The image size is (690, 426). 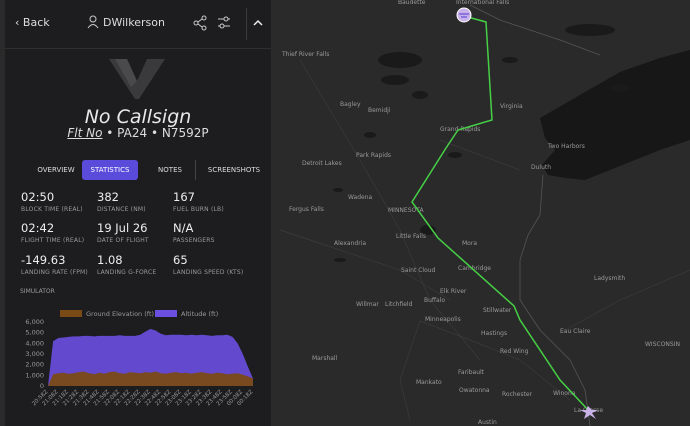 I want to click on simulator-label: SIMULATOR, so click(x=37, y=291).